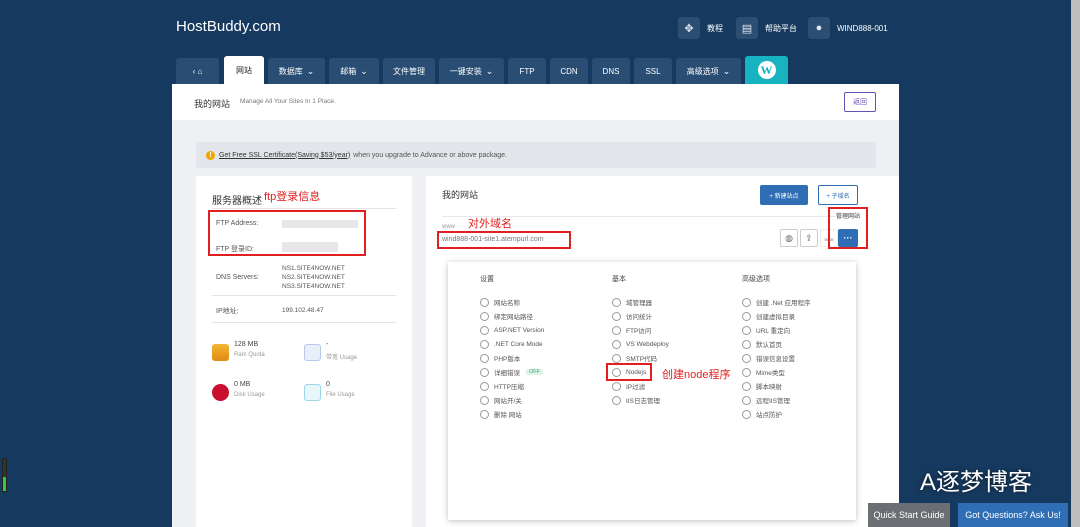 This screenshot has width=1080, height=527. I want to click on progress-fill, so click(4, 483).